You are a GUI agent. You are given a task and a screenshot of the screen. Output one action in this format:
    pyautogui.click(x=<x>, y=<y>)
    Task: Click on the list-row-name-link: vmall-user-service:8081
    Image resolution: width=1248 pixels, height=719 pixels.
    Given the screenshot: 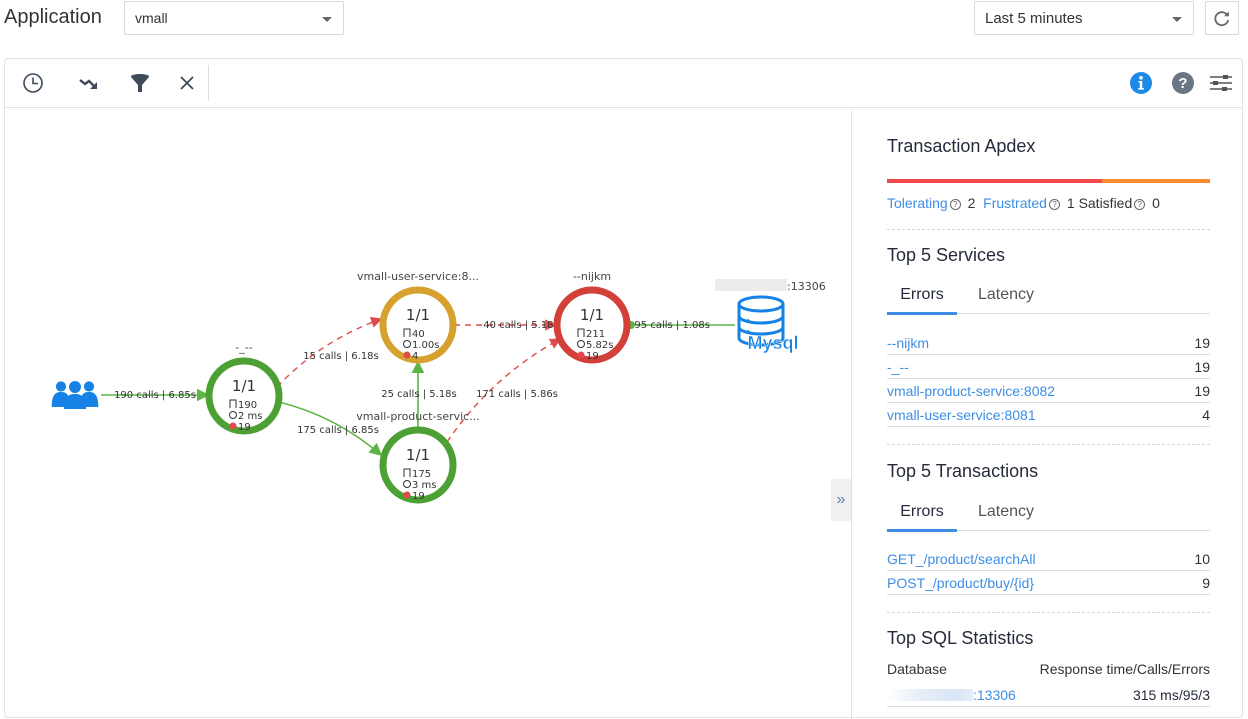 What is the action you would take?
    pyautogui.click(x=961, y=415)
    